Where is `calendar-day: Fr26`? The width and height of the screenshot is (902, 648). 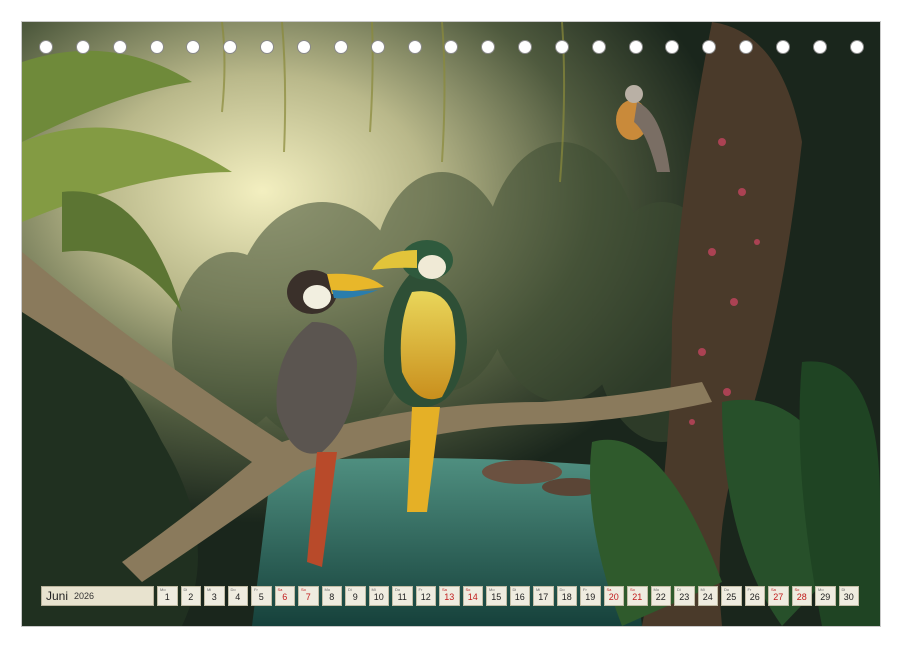
calendar-day: Fr26 is located at coordinates (755, 596).